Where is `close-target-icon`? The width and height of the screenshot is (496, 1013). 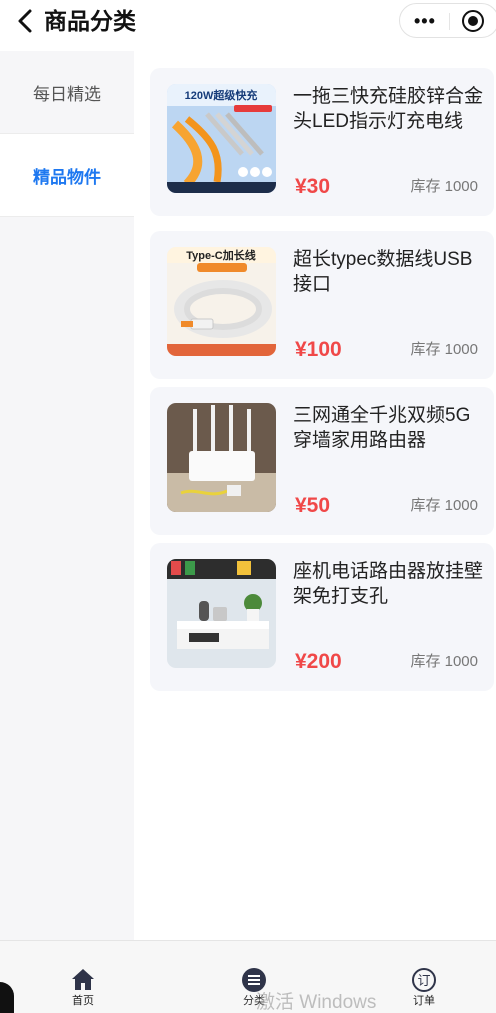
close-target-icon is located at coordinates (473, 21).